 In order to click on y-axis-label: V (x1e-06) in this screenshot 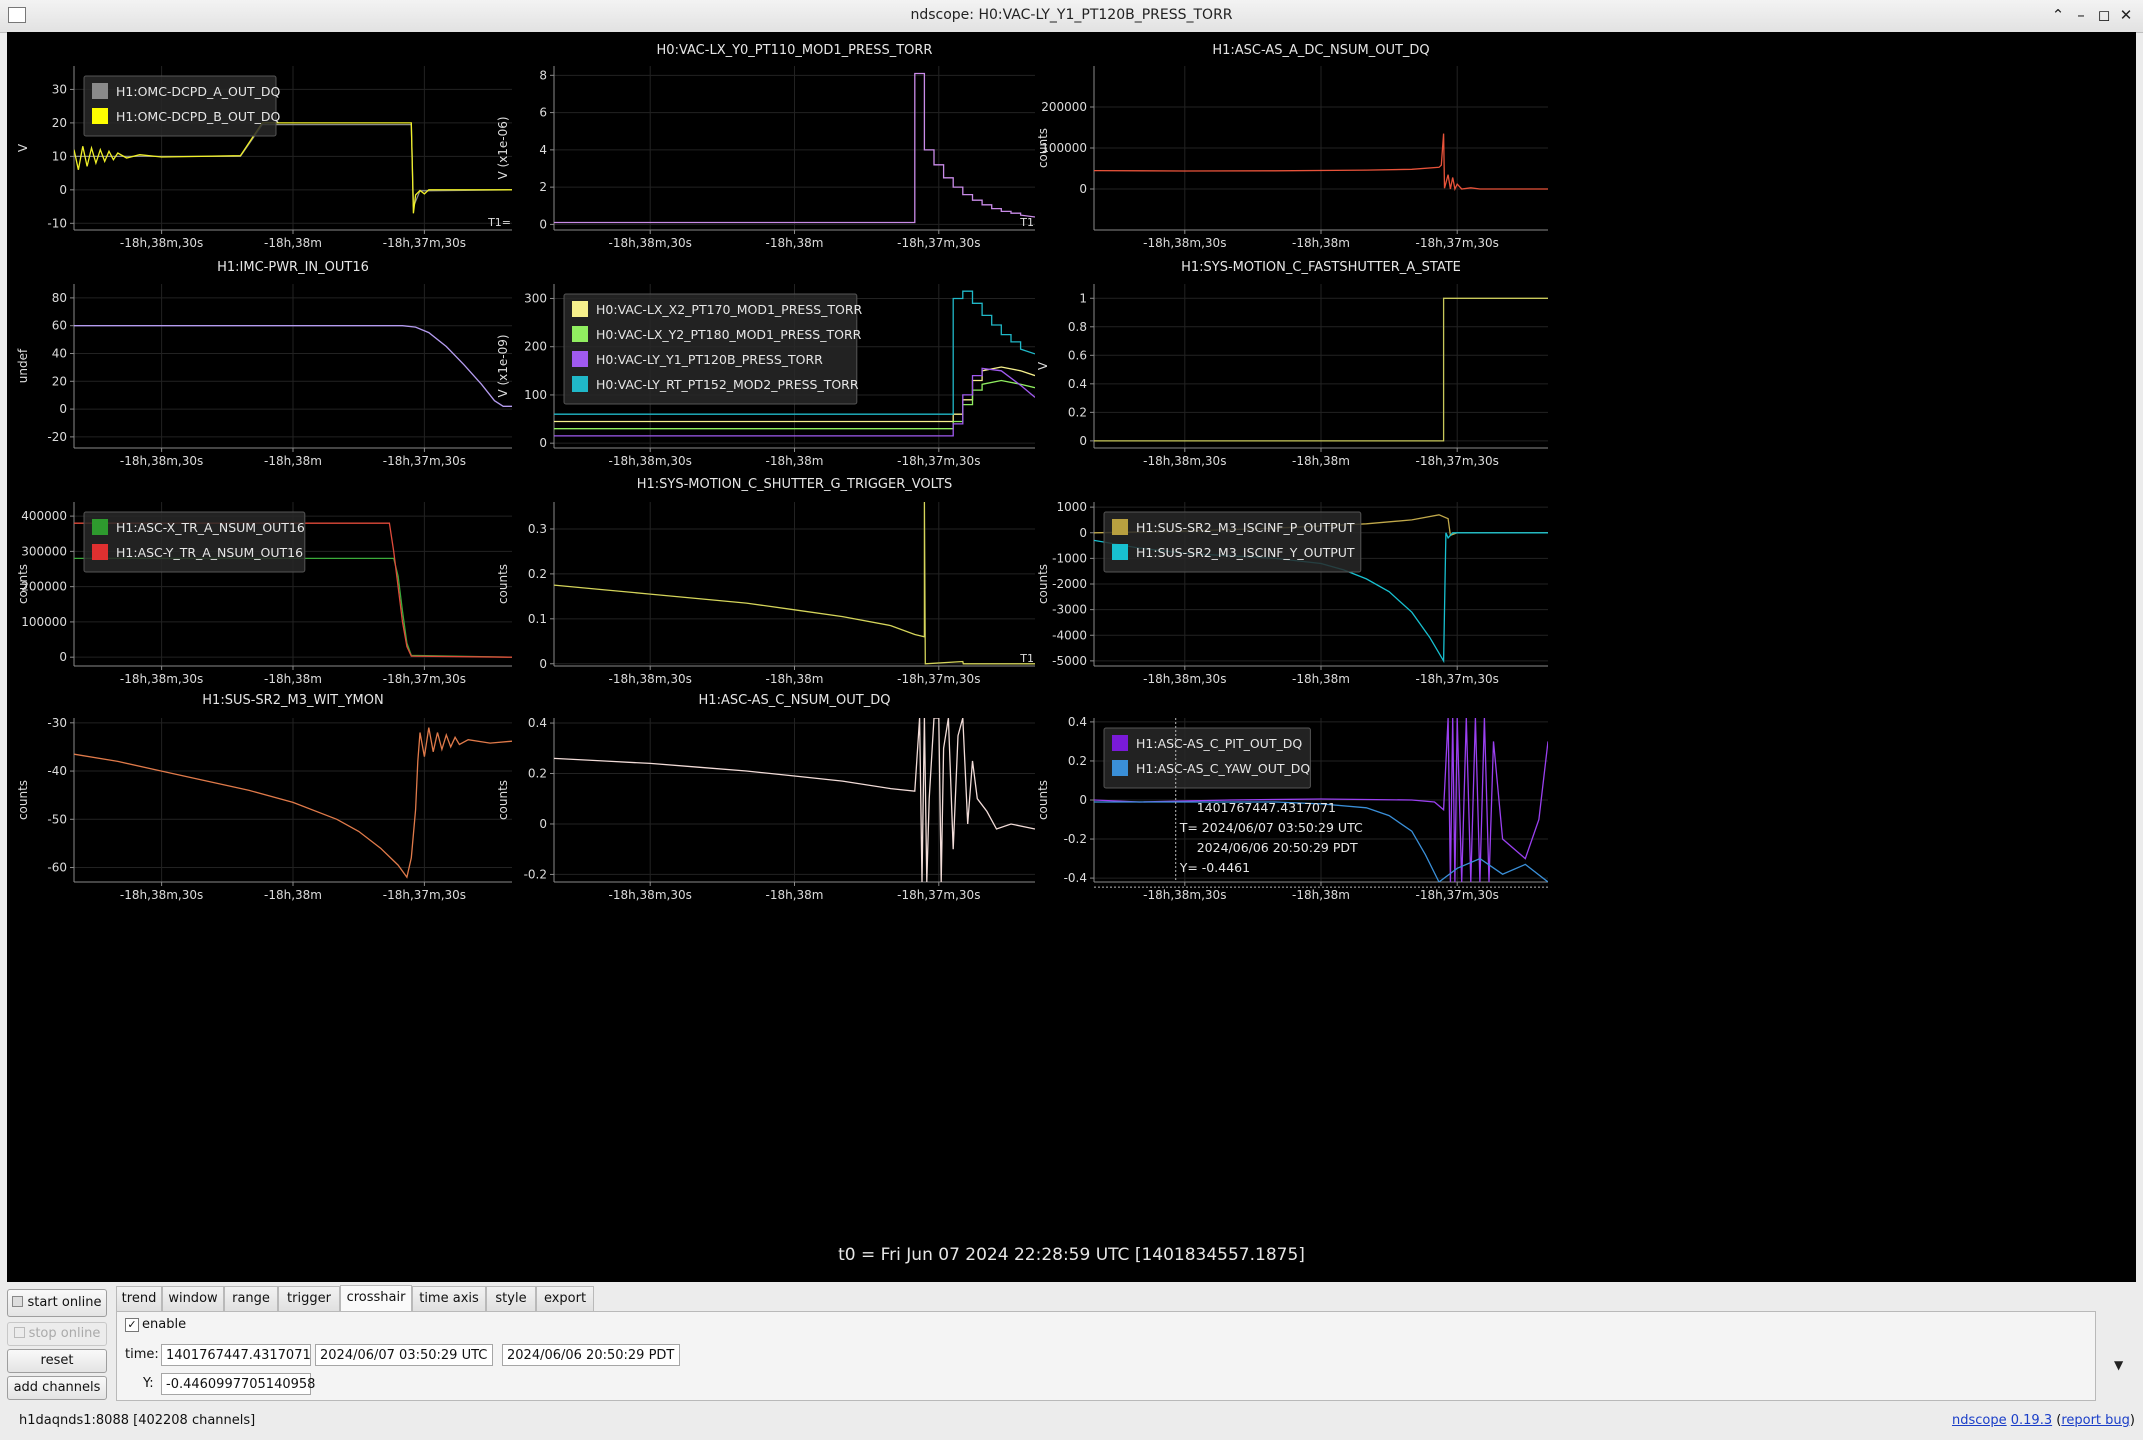, I will do `click(503, 147)`.